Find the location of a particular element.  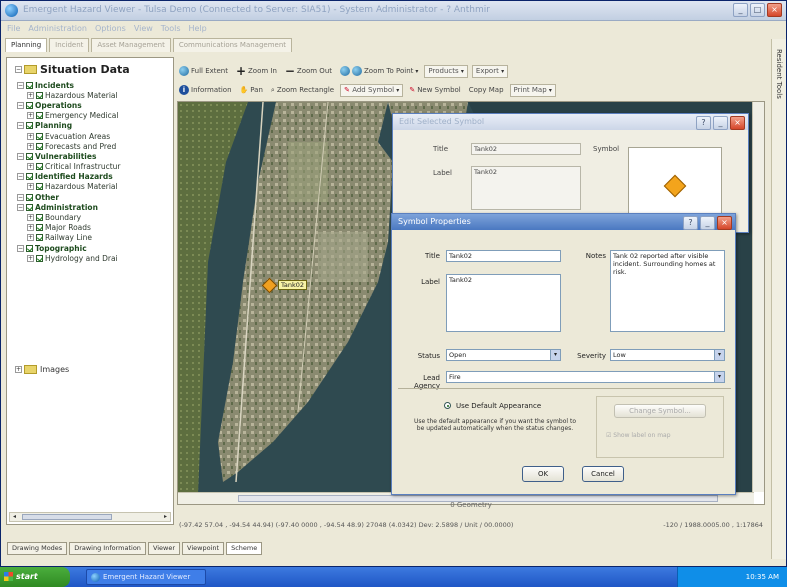

tab-drawing-modes: Drawing Modes is located at coordinates (37, 548).